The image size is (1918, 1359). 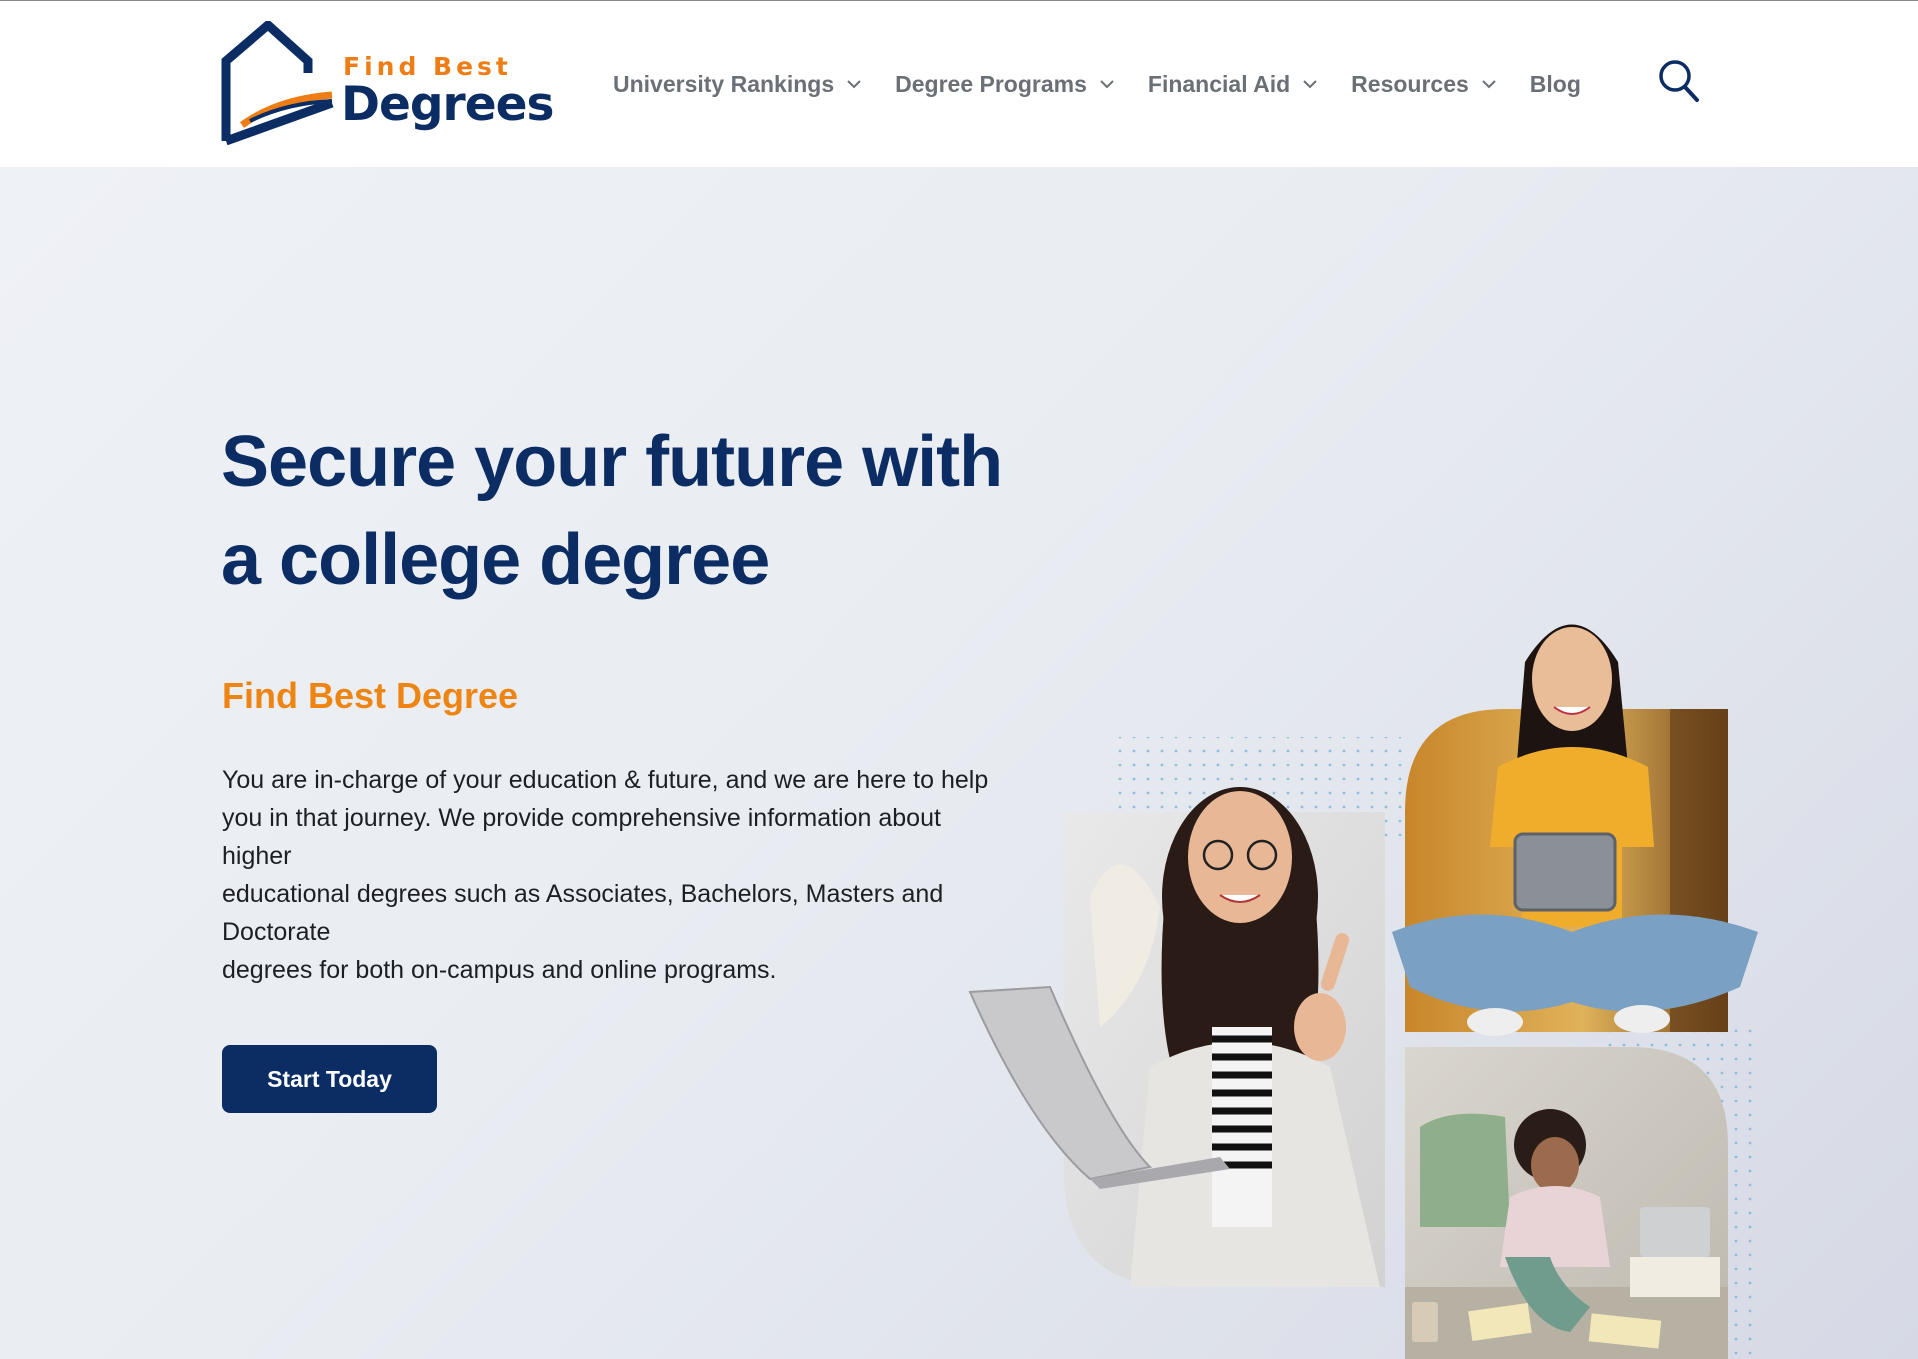 I want to click on nav-item-label: Degree Programs, so click(x=991, y=83).